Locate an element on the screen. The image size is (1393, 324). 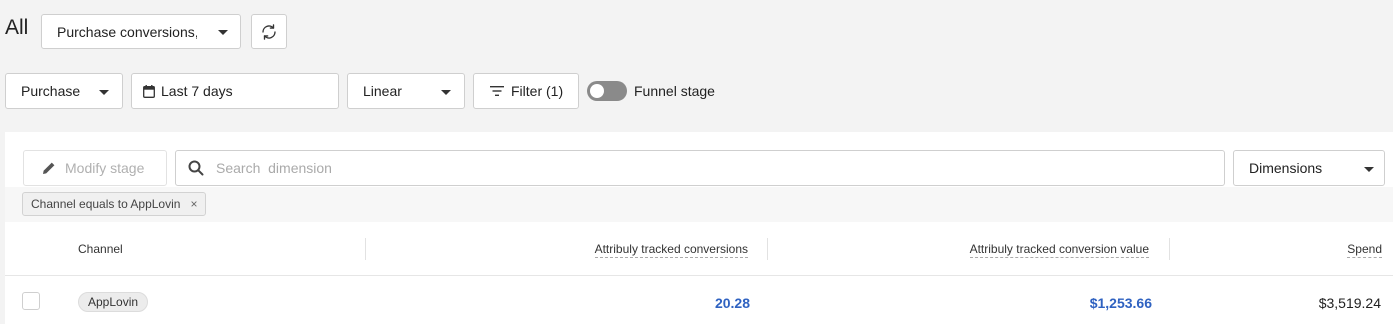
header-divider is located at coordinates (699, 275).